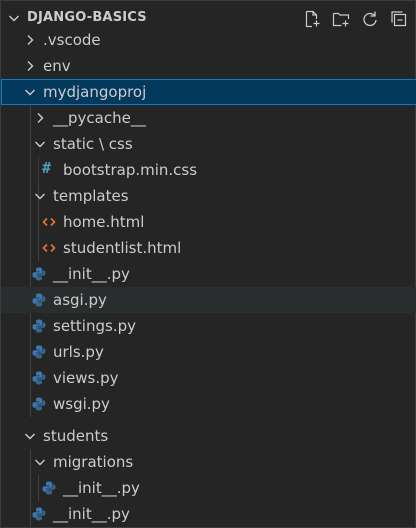 The image size is (416, 528). I want to click on tree-item-students-init-py: __init__.py, so click(208, 514).